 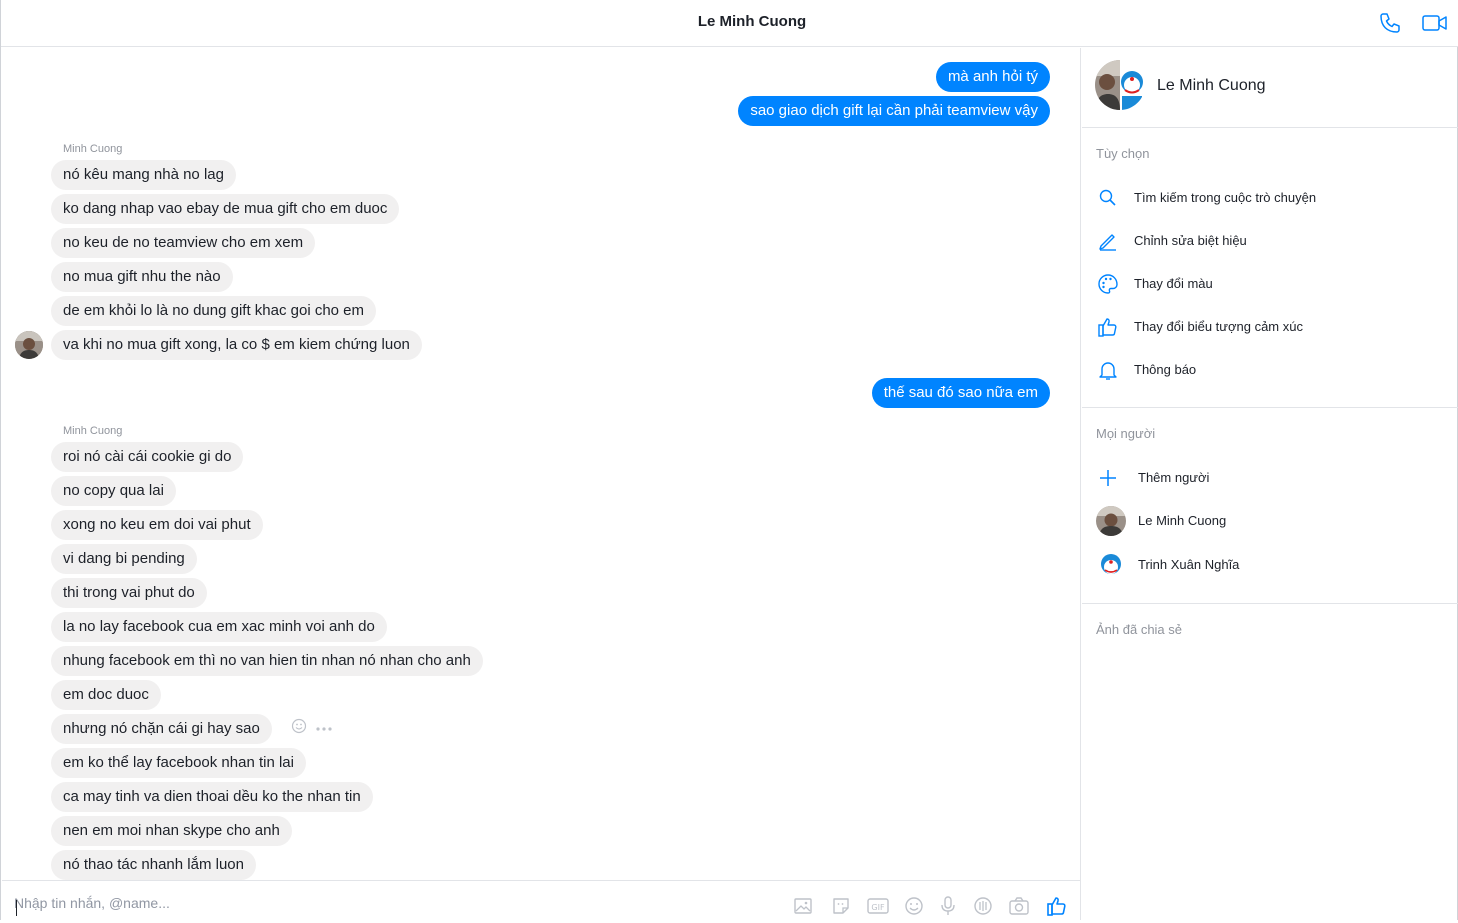 What do you see at coordinates (1139, 629) in the screenshot?
I see `shared-photos-label: Ảnh đã chia sẻ` at bounding box center [1139, 629].